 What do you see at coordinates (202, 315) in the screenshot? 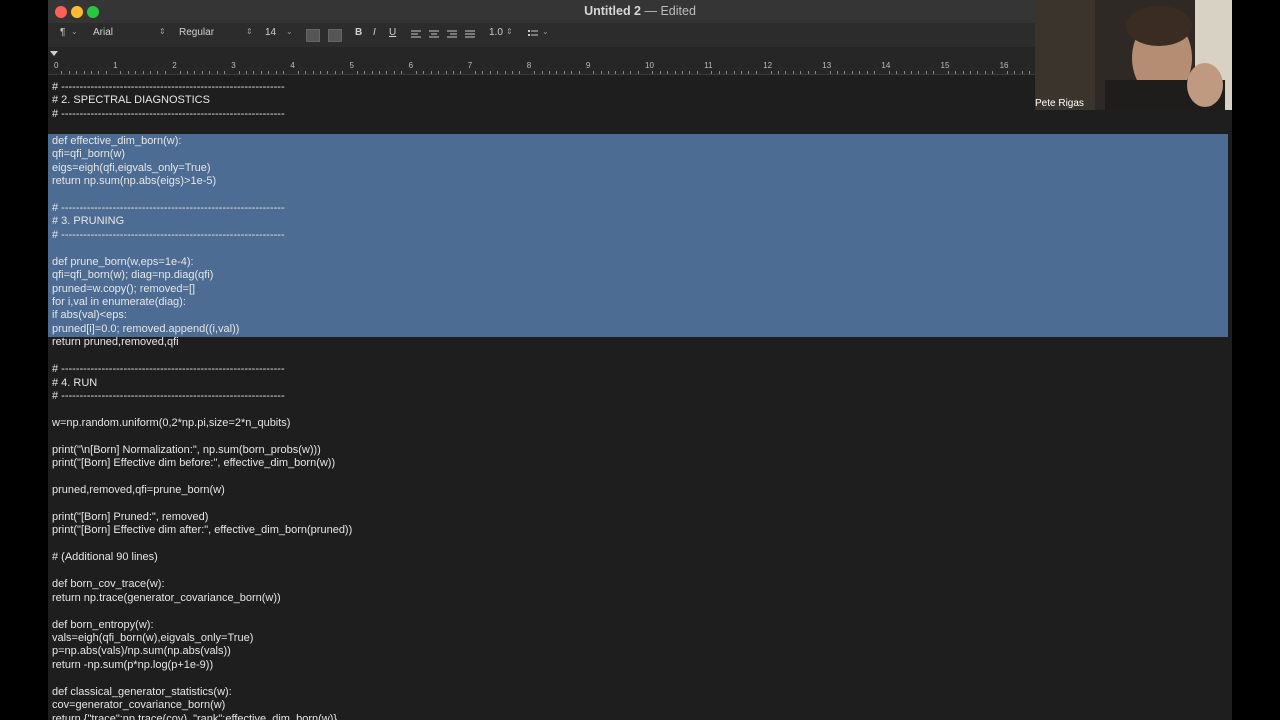
I see `code-line: if abs(val)<eps:` at bounding box center [202, 315].